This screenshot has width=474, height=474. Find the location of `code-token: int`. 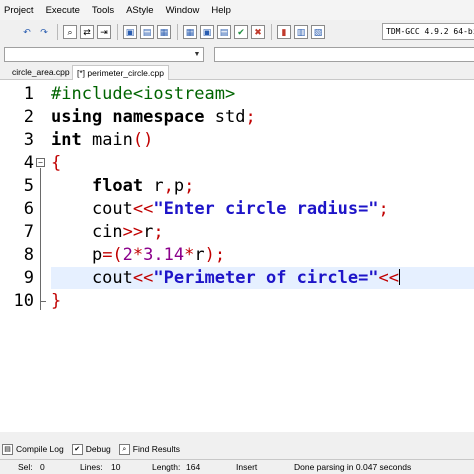

code-token: int is located at coordinates (66, 140).